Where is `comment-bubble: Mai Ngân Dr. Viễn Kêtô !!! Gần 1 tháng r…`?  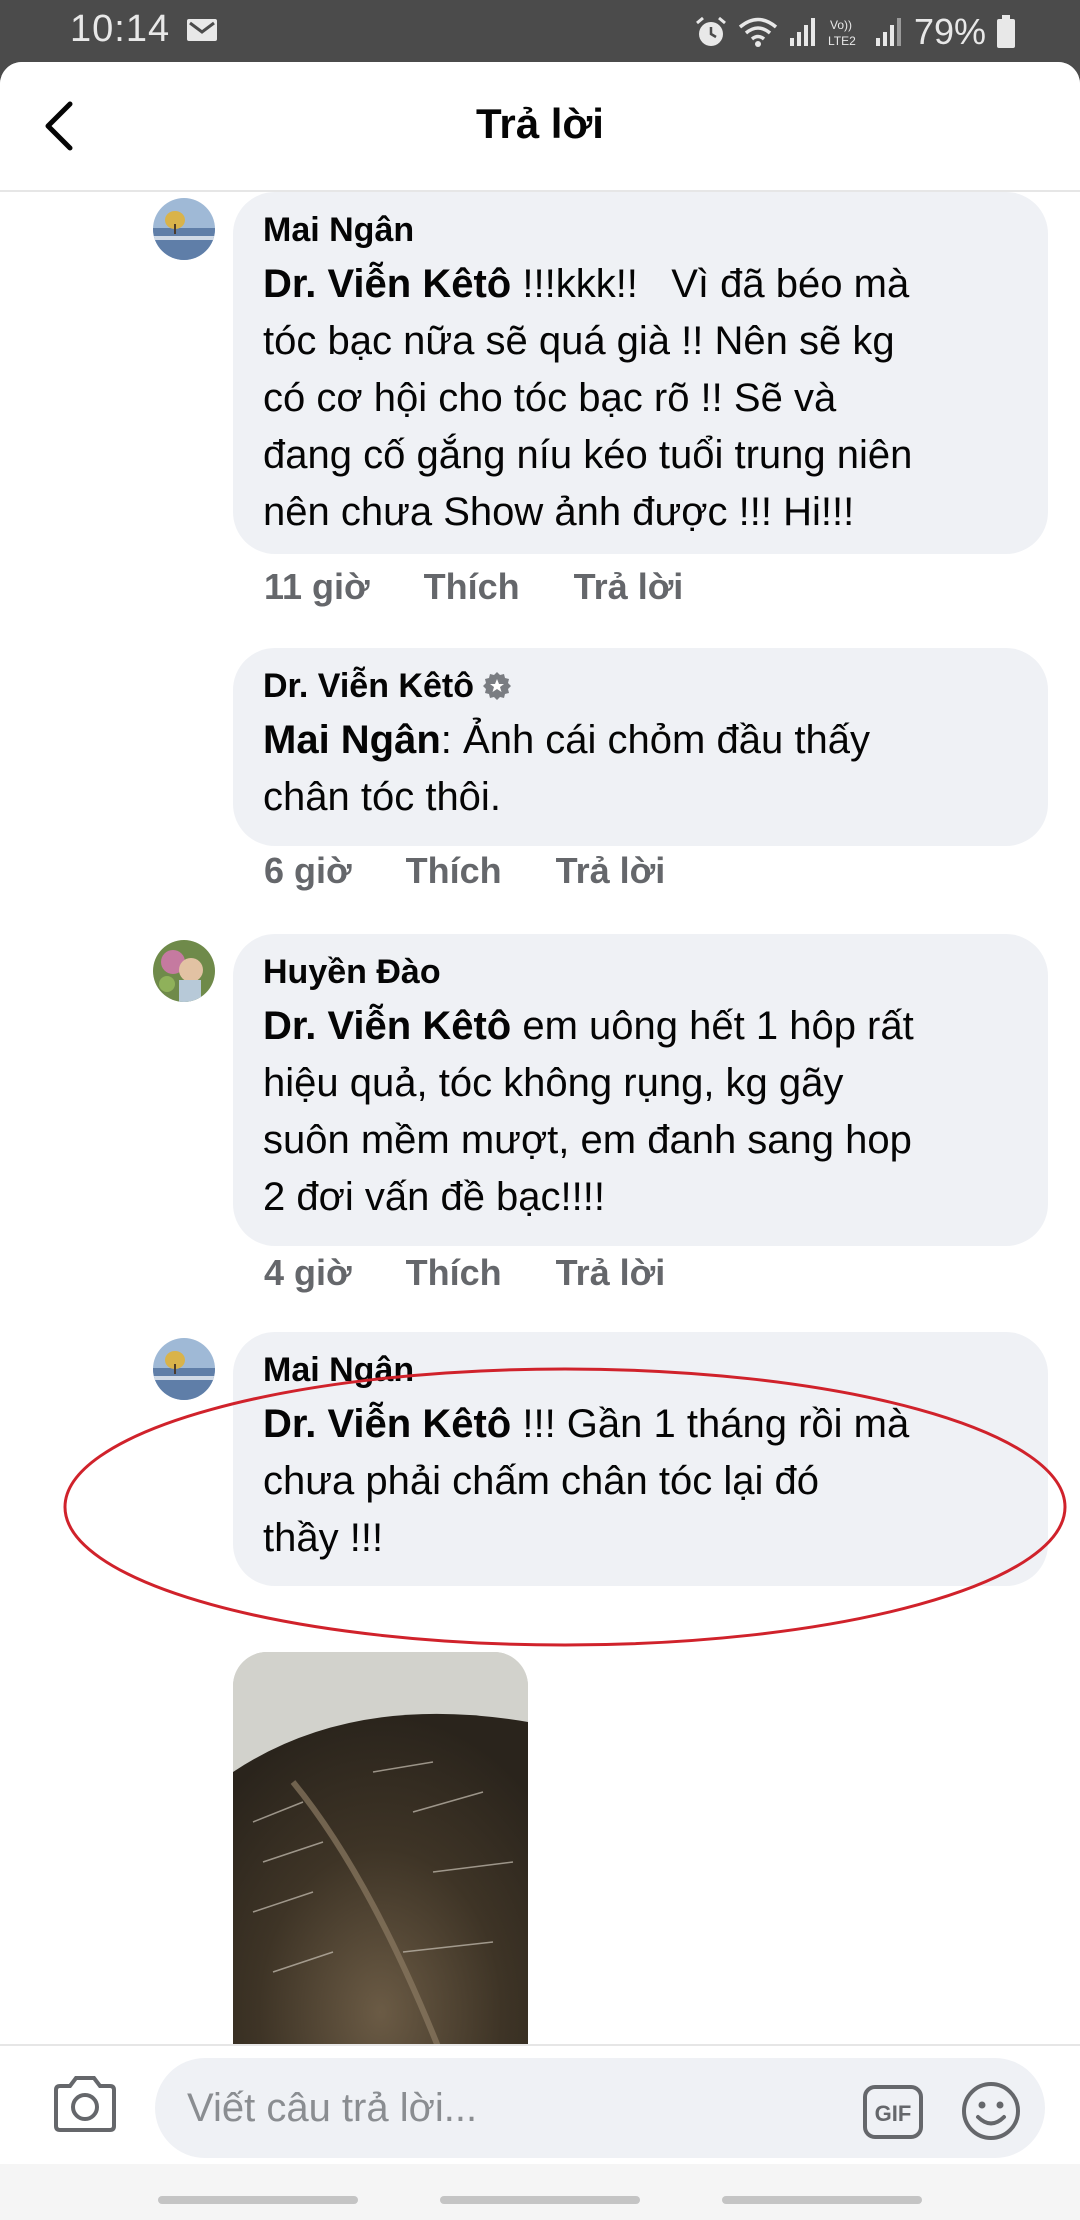 comment-bubble: Mai Ngân Dr. Viễn Kêtô !!! Gần 1 tháng r… is located at coordinates (640, 1459).